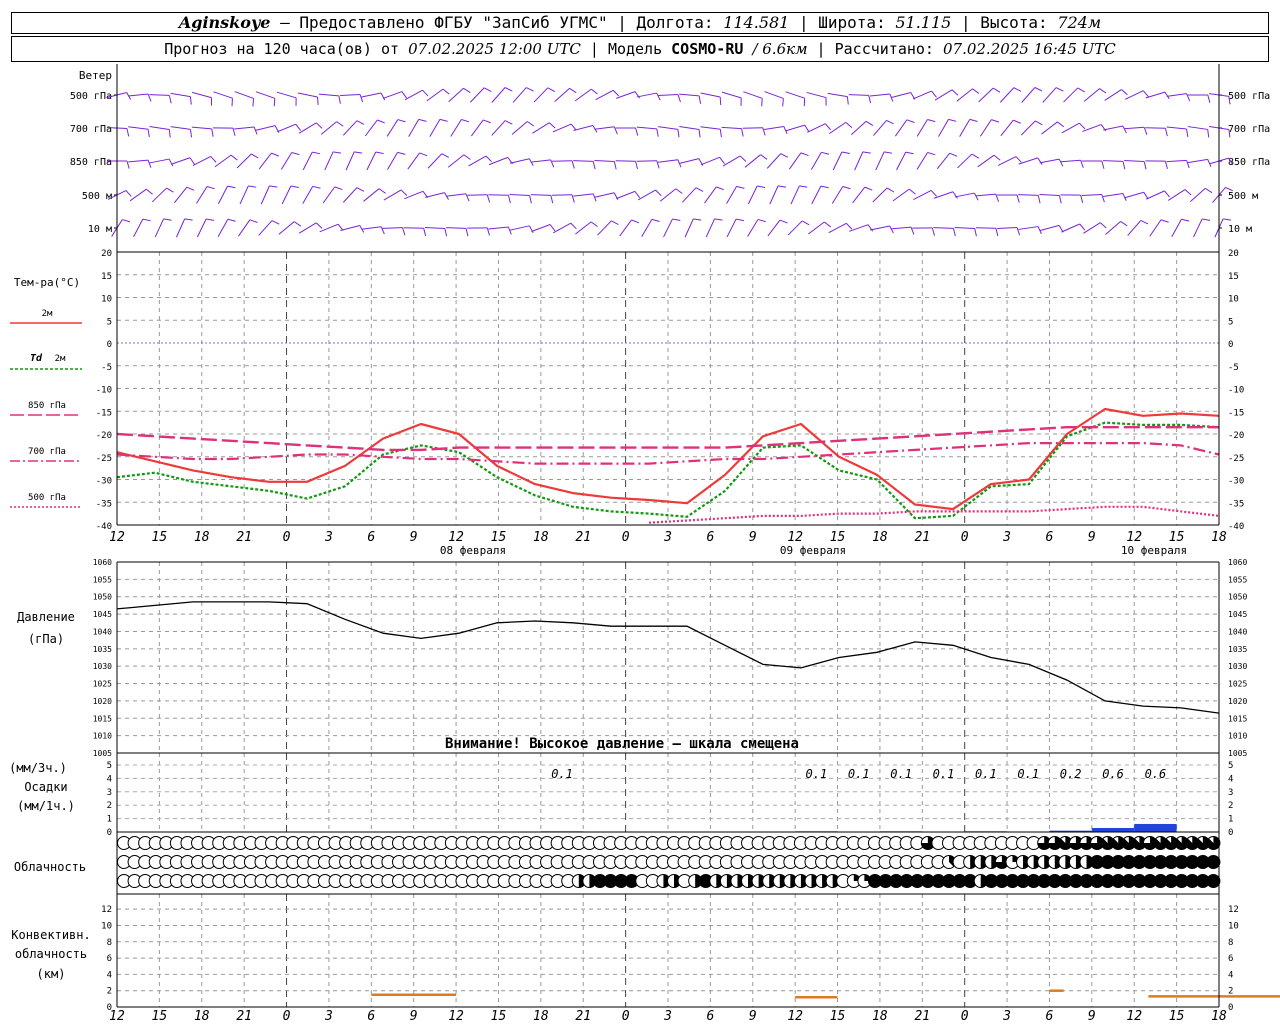 The image size is (1280, 1024). I want to click on legend-850-label: 850 гПа, so click(47, 406).